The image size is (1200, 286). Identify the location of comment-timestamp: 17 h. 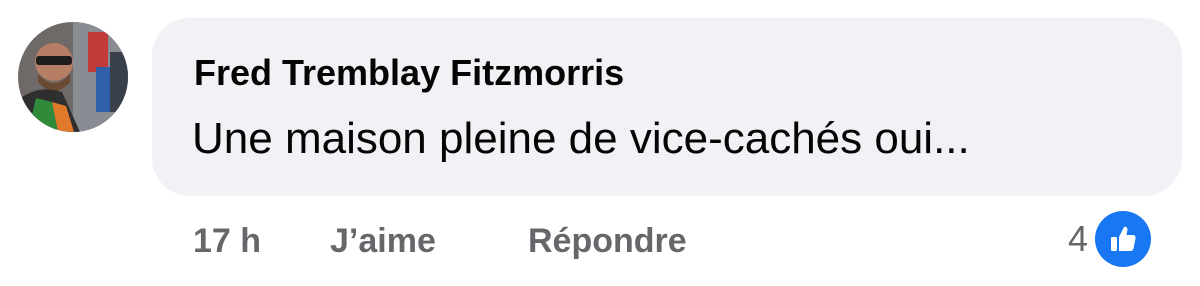
(227, 241).